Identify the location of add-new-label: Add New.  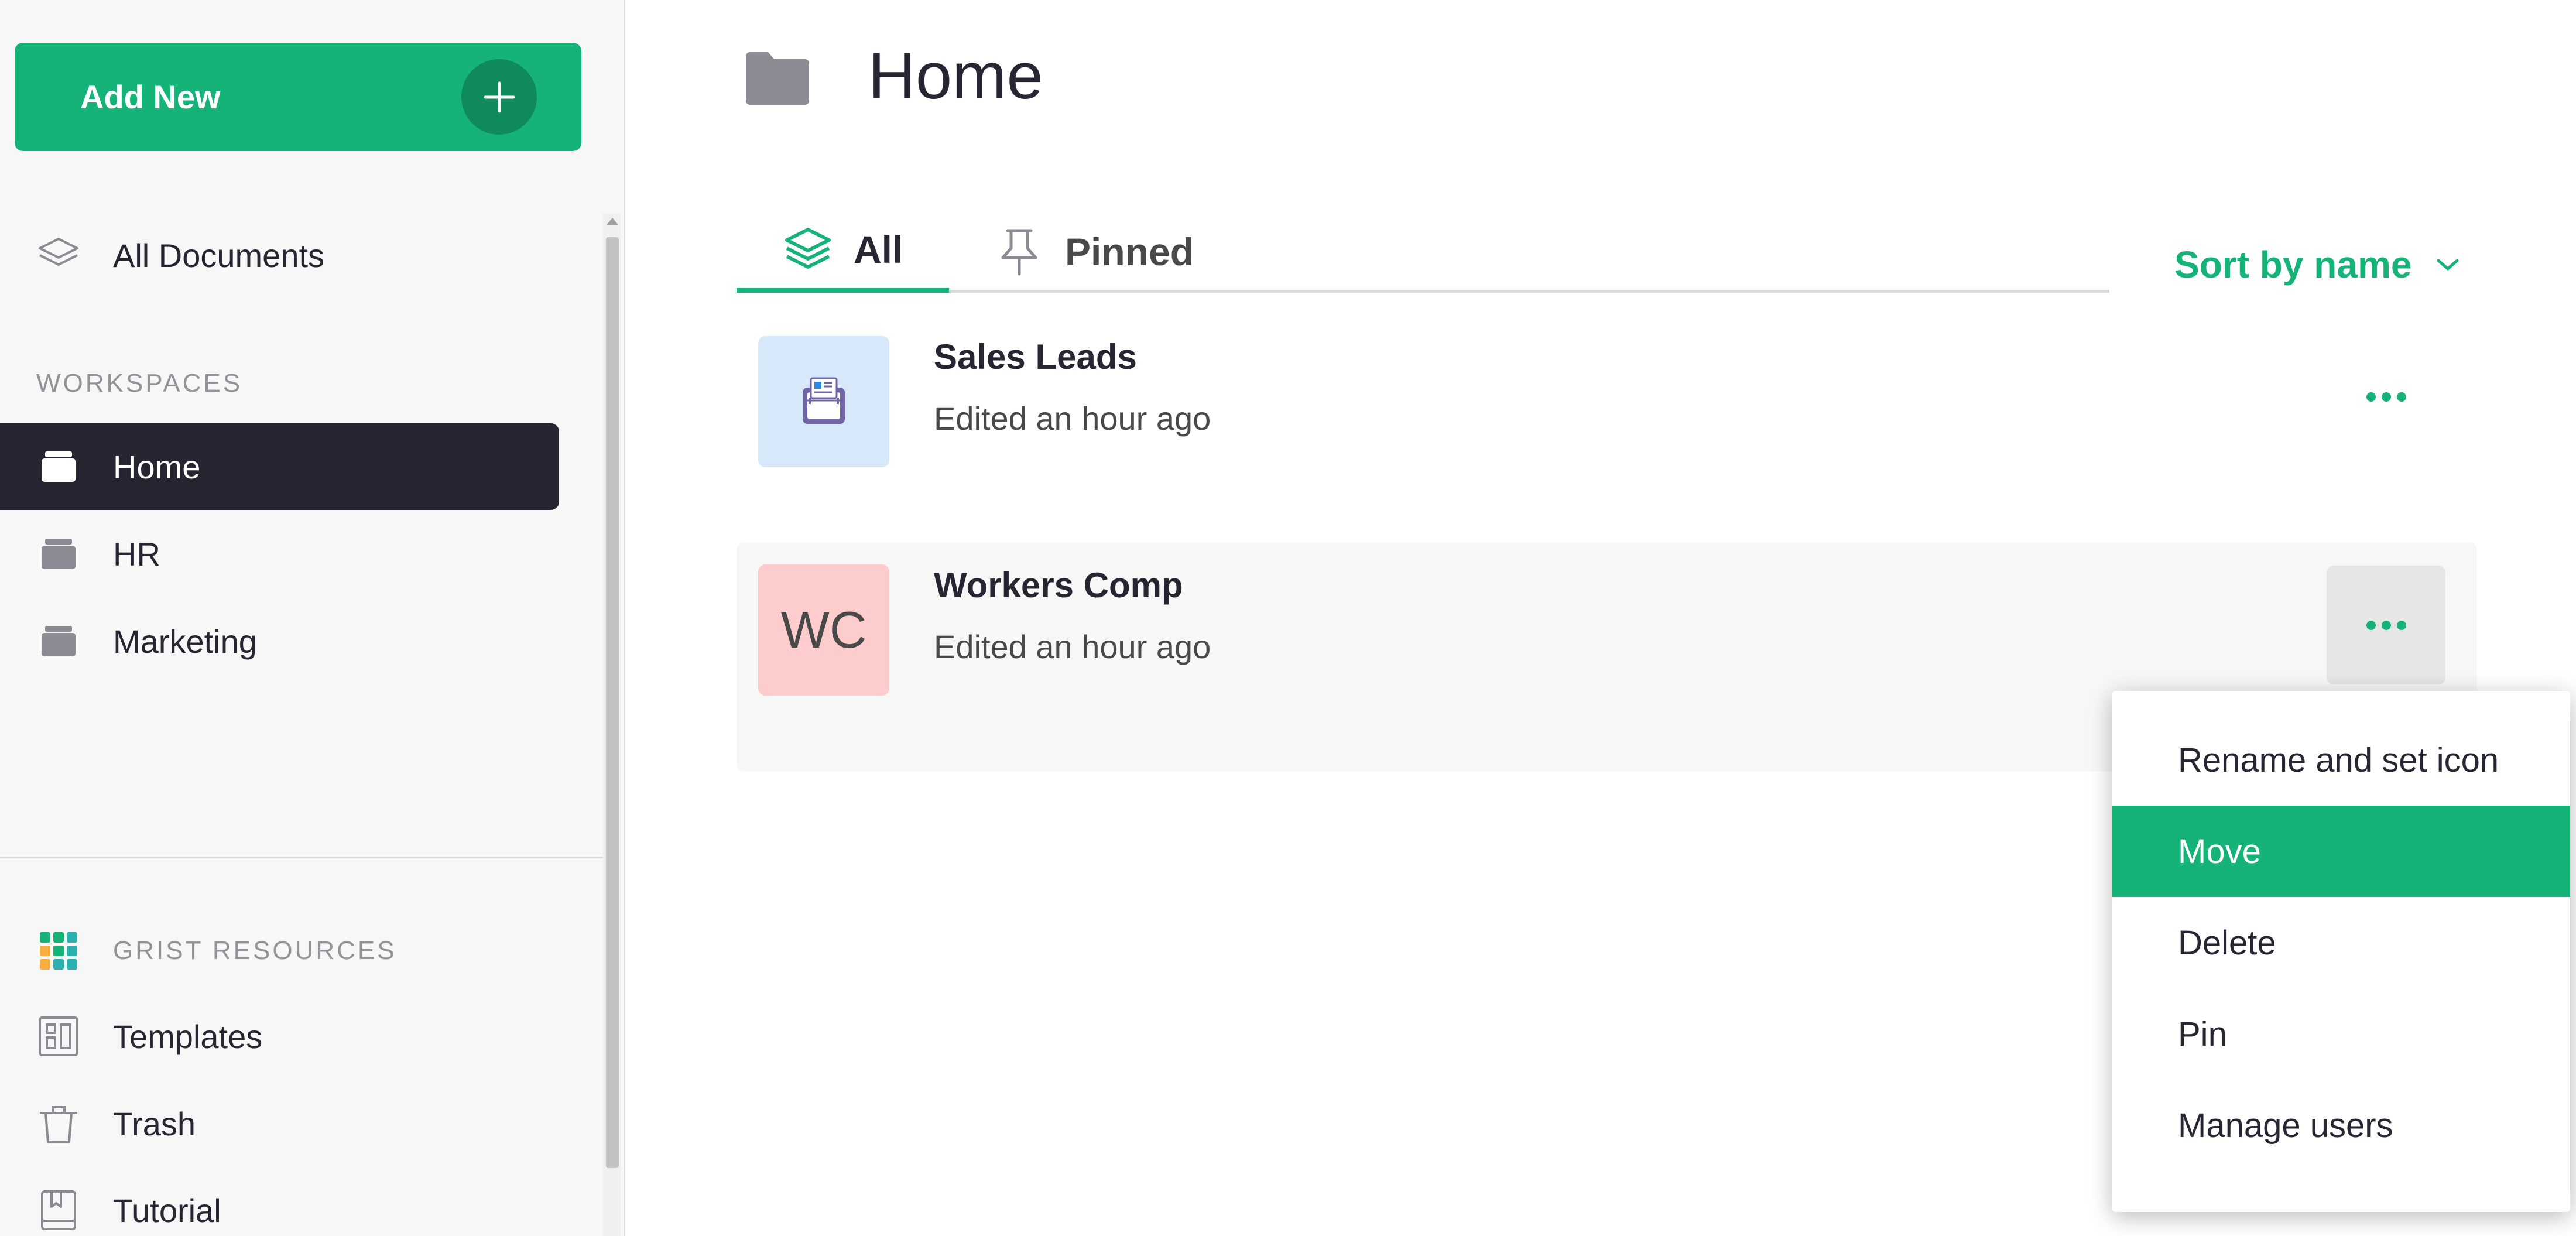
(150, 96).